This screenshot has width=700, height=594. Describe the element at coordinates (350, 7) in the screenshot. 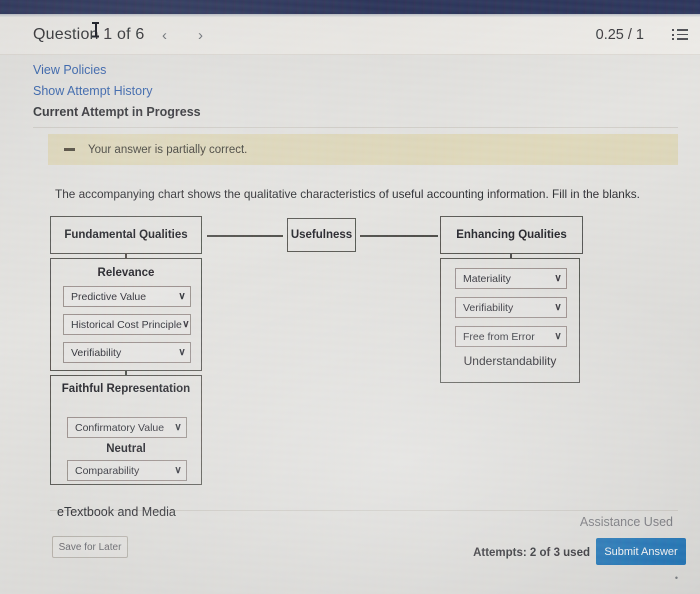

I see `browser-chrome-bar` at that location.